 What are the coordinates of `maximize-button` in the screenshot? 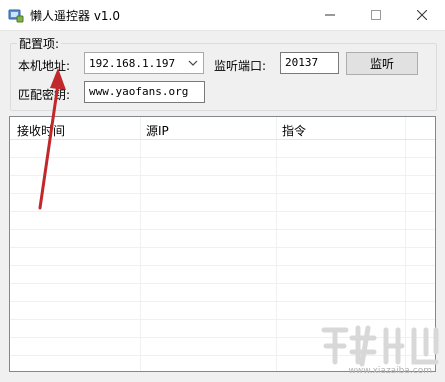 It's located at (376, 15).